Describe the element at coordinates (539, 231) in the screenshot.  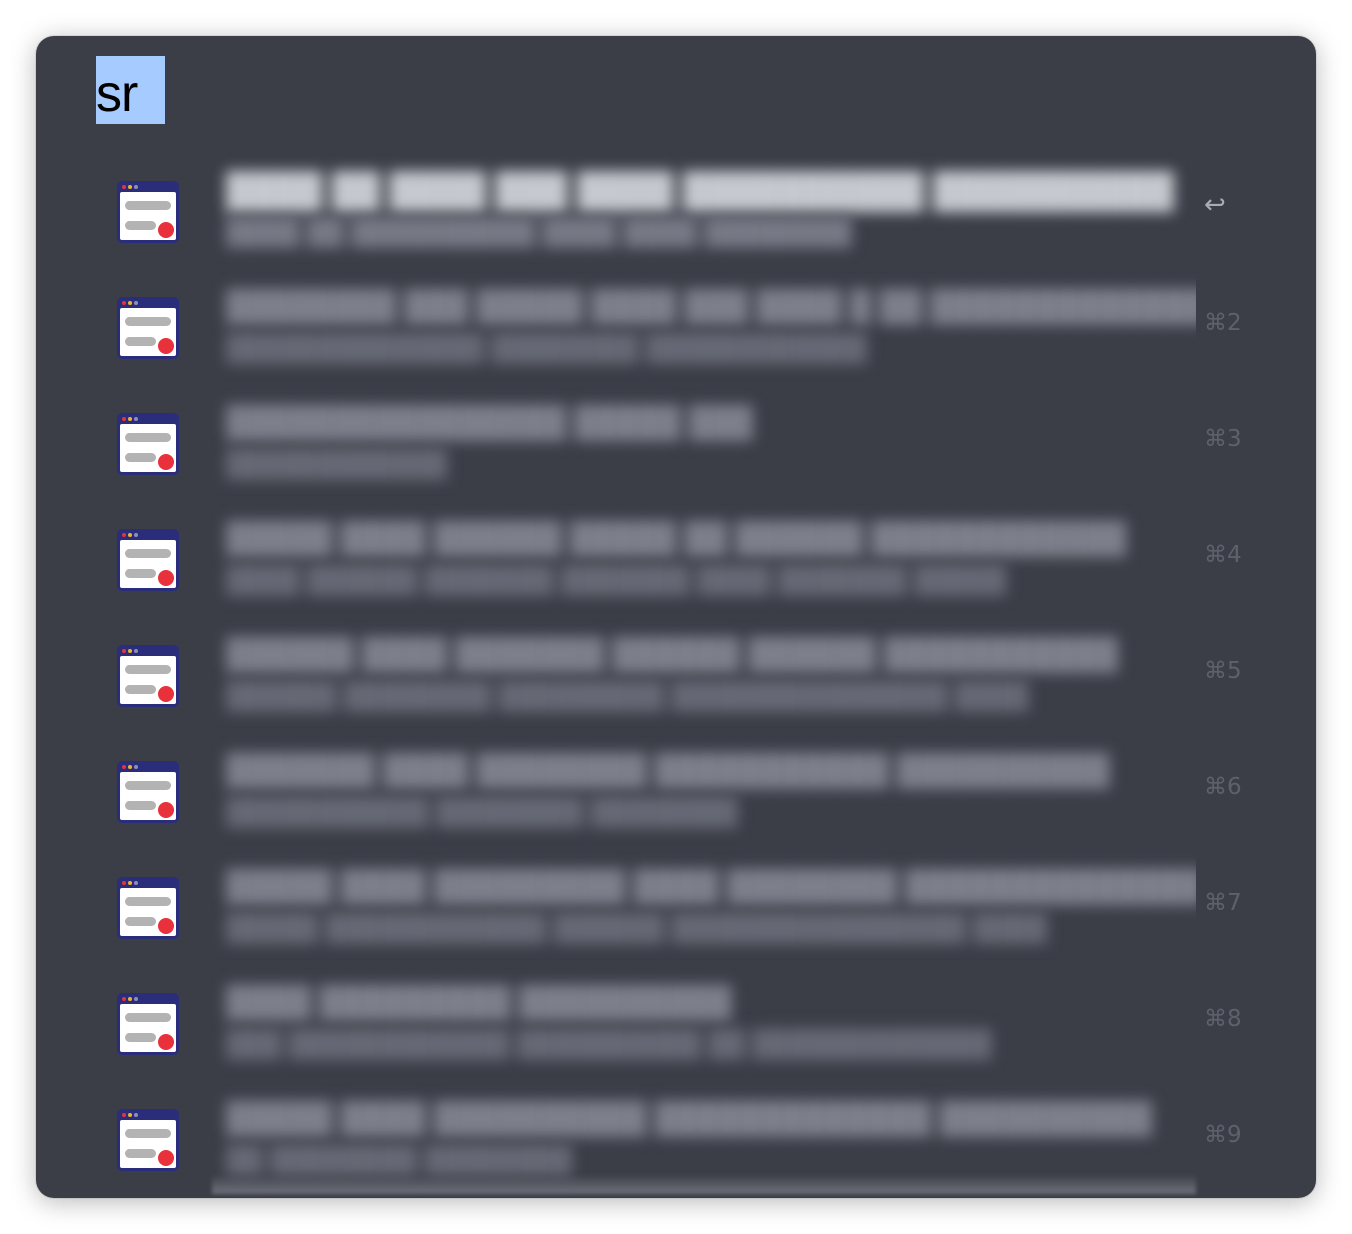
I see `result-subtitle: ████ ██ ██████████ ████ ████ ████████` at that location.